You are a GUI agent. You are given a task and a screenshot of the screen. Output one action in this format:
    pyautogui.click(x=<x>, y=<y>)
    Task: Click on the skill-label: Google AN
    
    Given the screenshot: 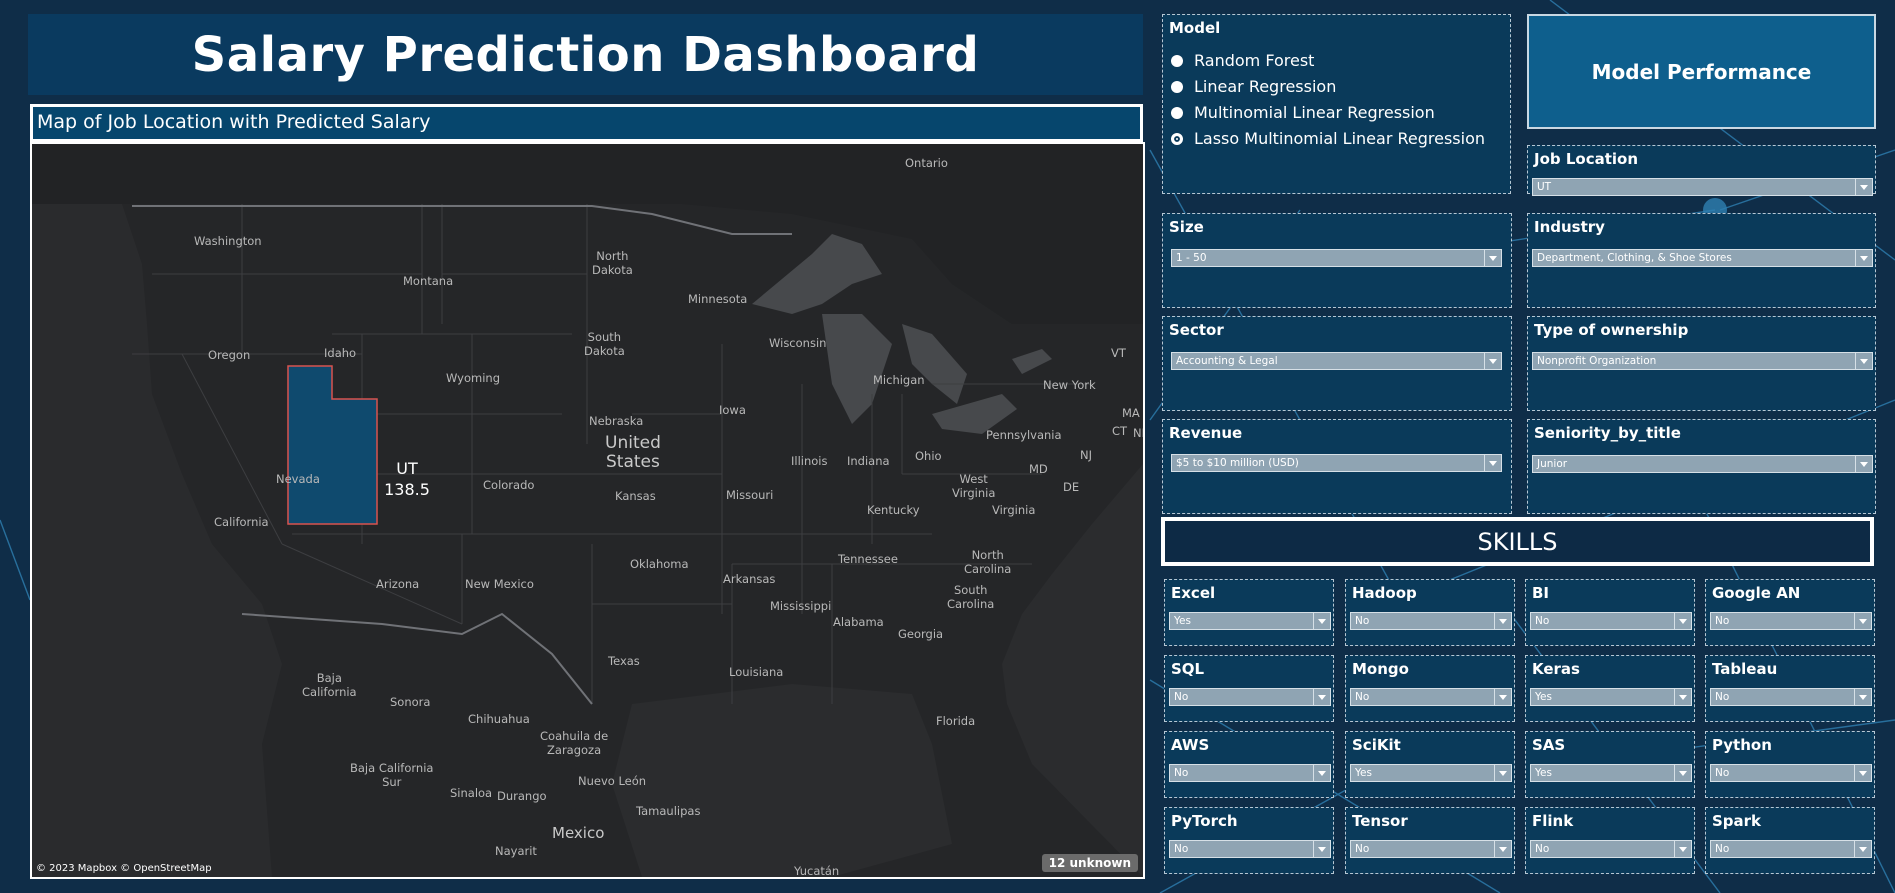 What is the action you would take?
    pyautogui.click(x=1756, y=593)
    